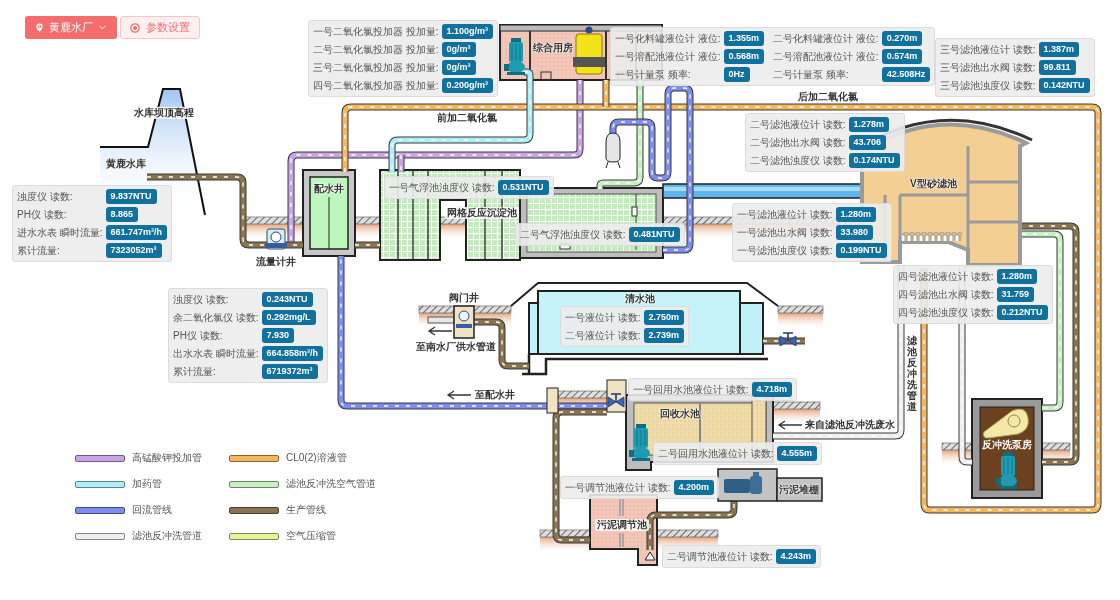  What do you see at coordinates (716, 454) in the screenshot?
I see `reading-label: 二号回用水池液位计 读数:` at bounding box center [716, 454].